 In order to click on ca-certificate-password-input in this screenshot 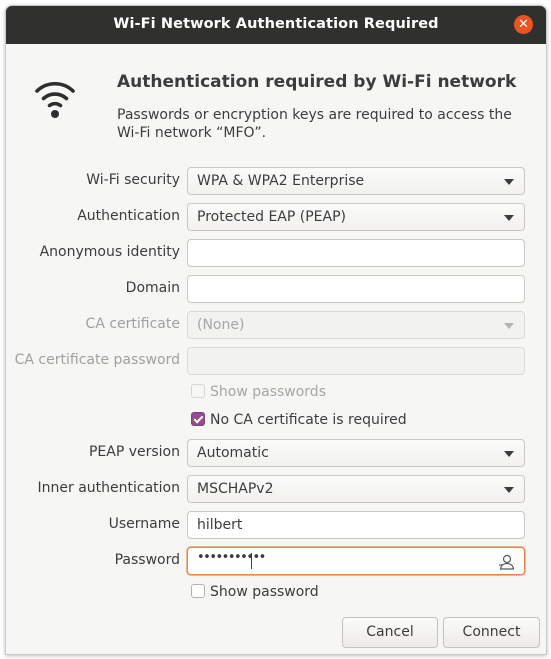, I will do `click(356, 361)`.